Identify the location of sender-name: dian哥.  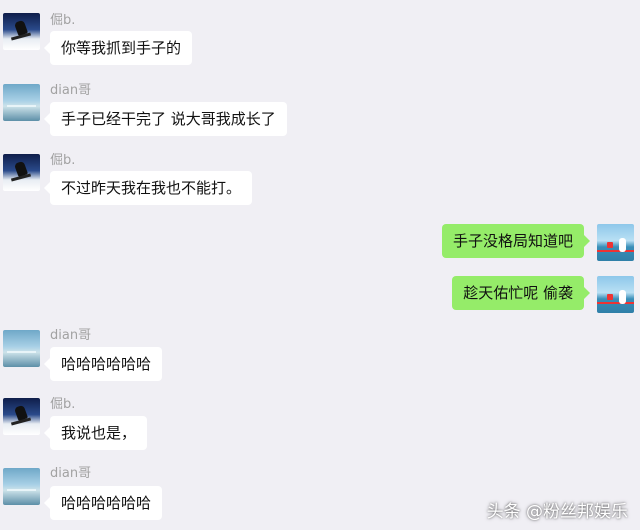
(71, 473).